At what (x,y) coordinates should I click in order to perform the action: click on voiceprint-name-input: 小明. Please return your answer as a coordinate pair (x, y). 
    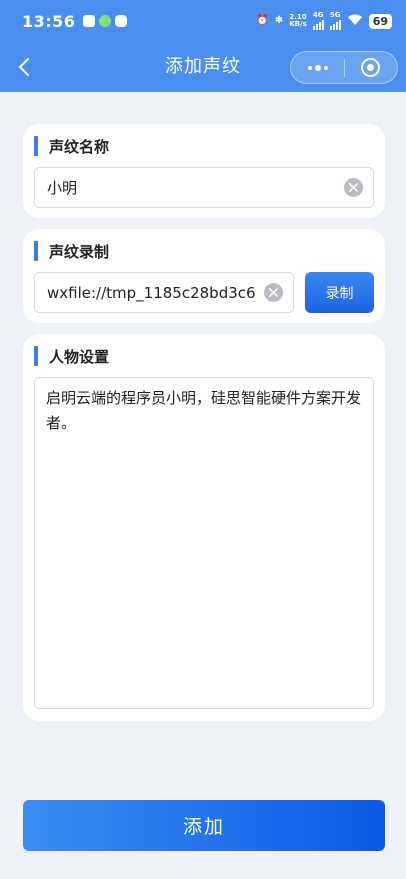
    Looking at the image, I should click on (204, 187).